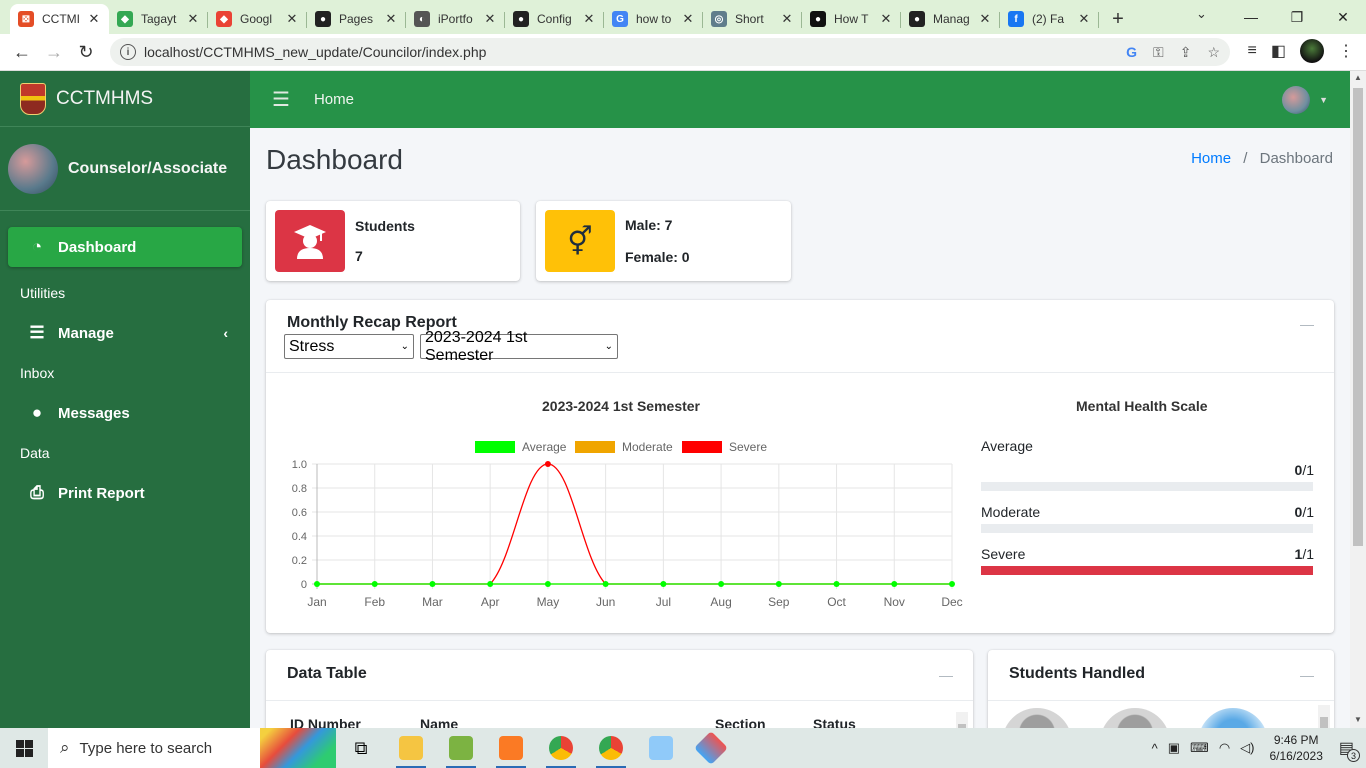 This screenshot has height=768, width=1366. What do you see at coordinates (1186, 52) in the screenshot?
I see `share-icon: ⇪` at bounding box center [1186, 52].